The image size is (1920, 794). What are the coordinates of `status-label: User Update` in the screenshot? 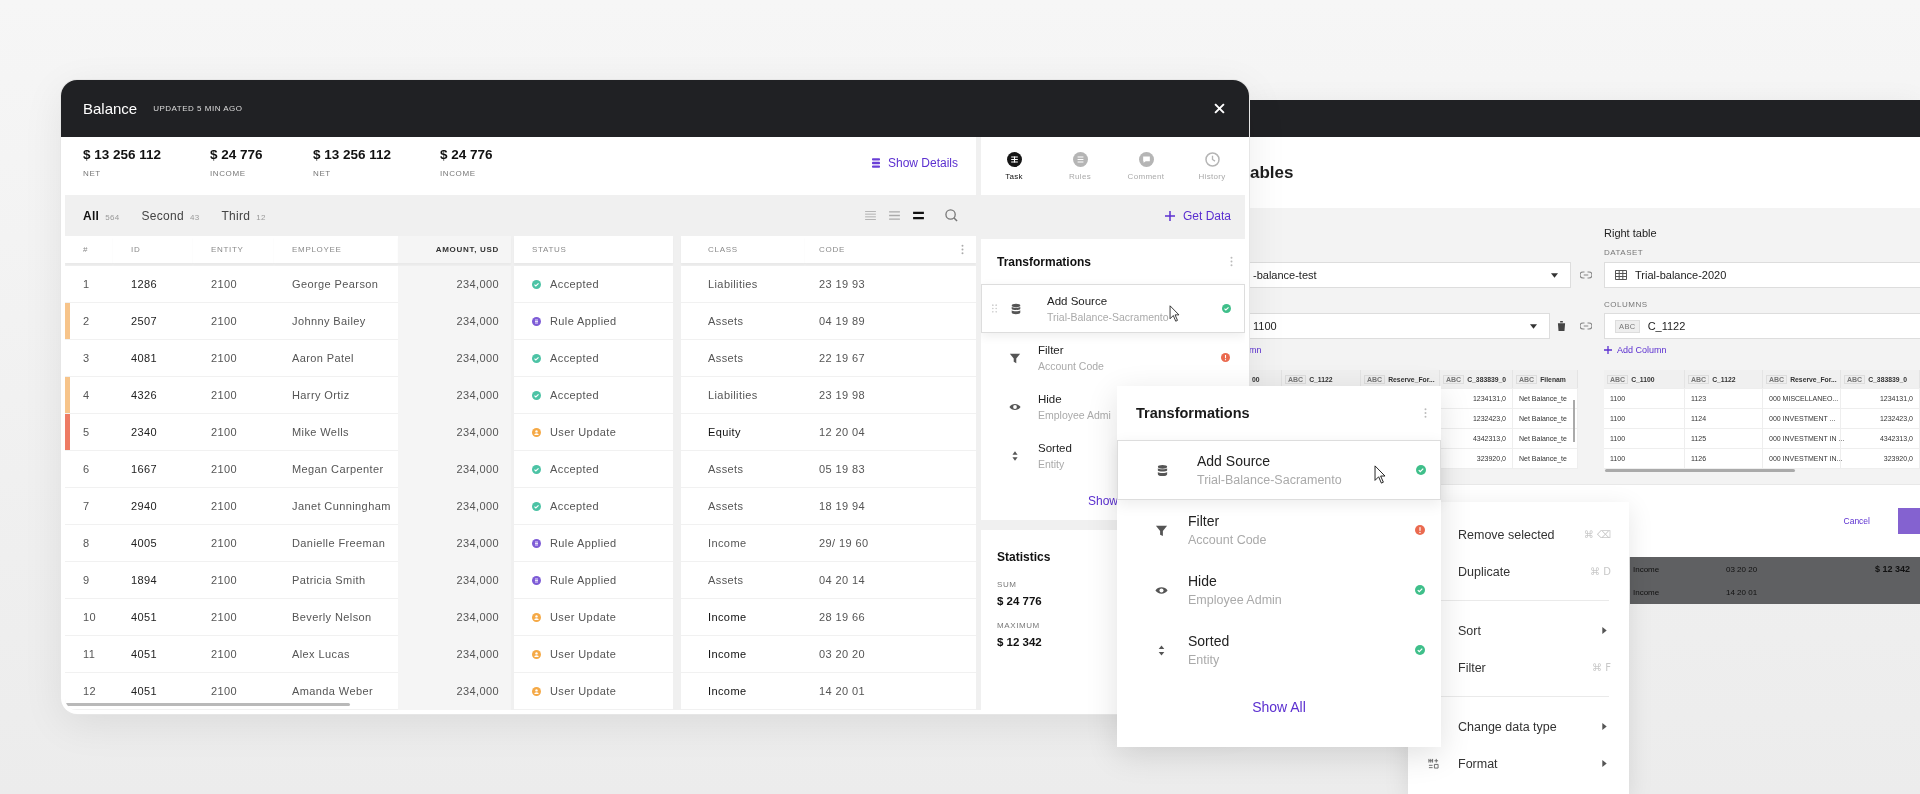 It's located at (583, 654).